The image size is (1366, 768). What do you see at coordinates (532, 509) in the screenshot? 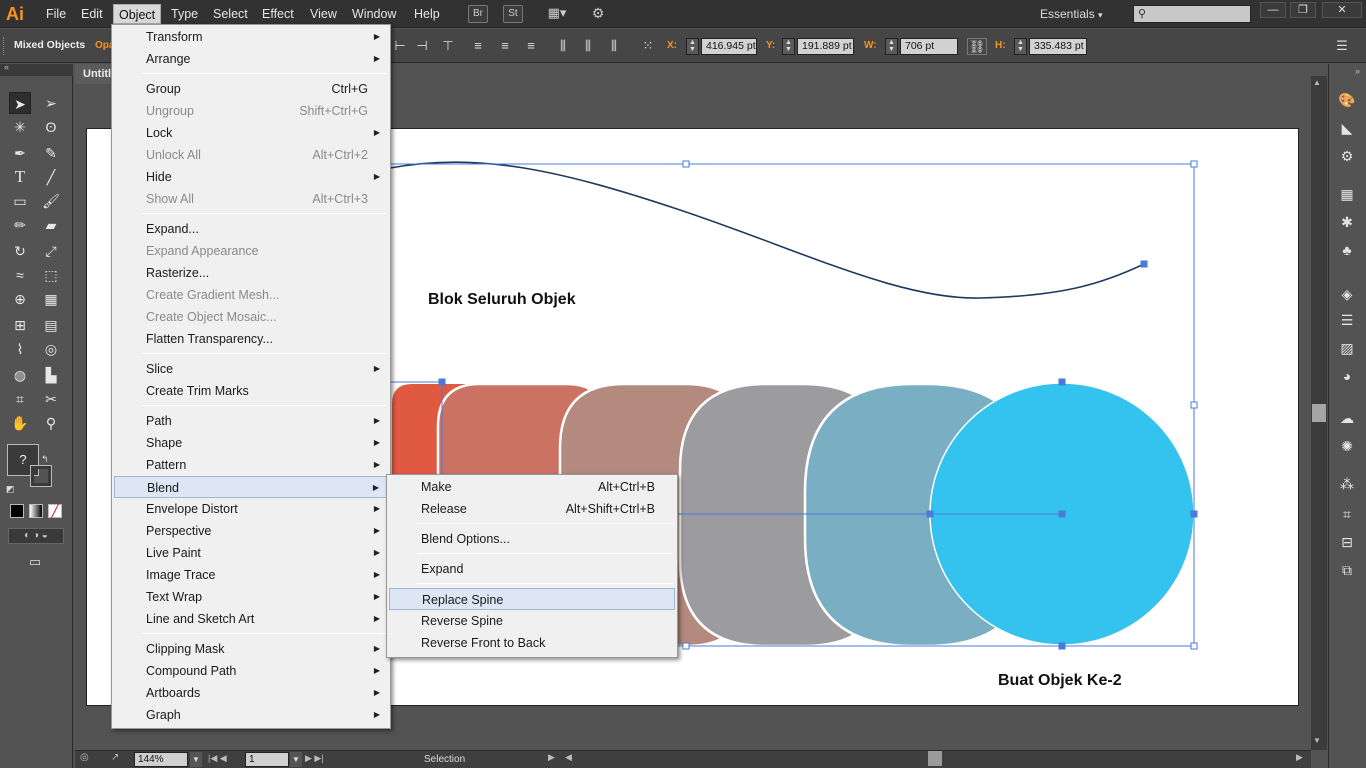
I see `blend-menu-item-release: Release Alt+Shift+Ctrl+B` at bounding box center [532, 509].